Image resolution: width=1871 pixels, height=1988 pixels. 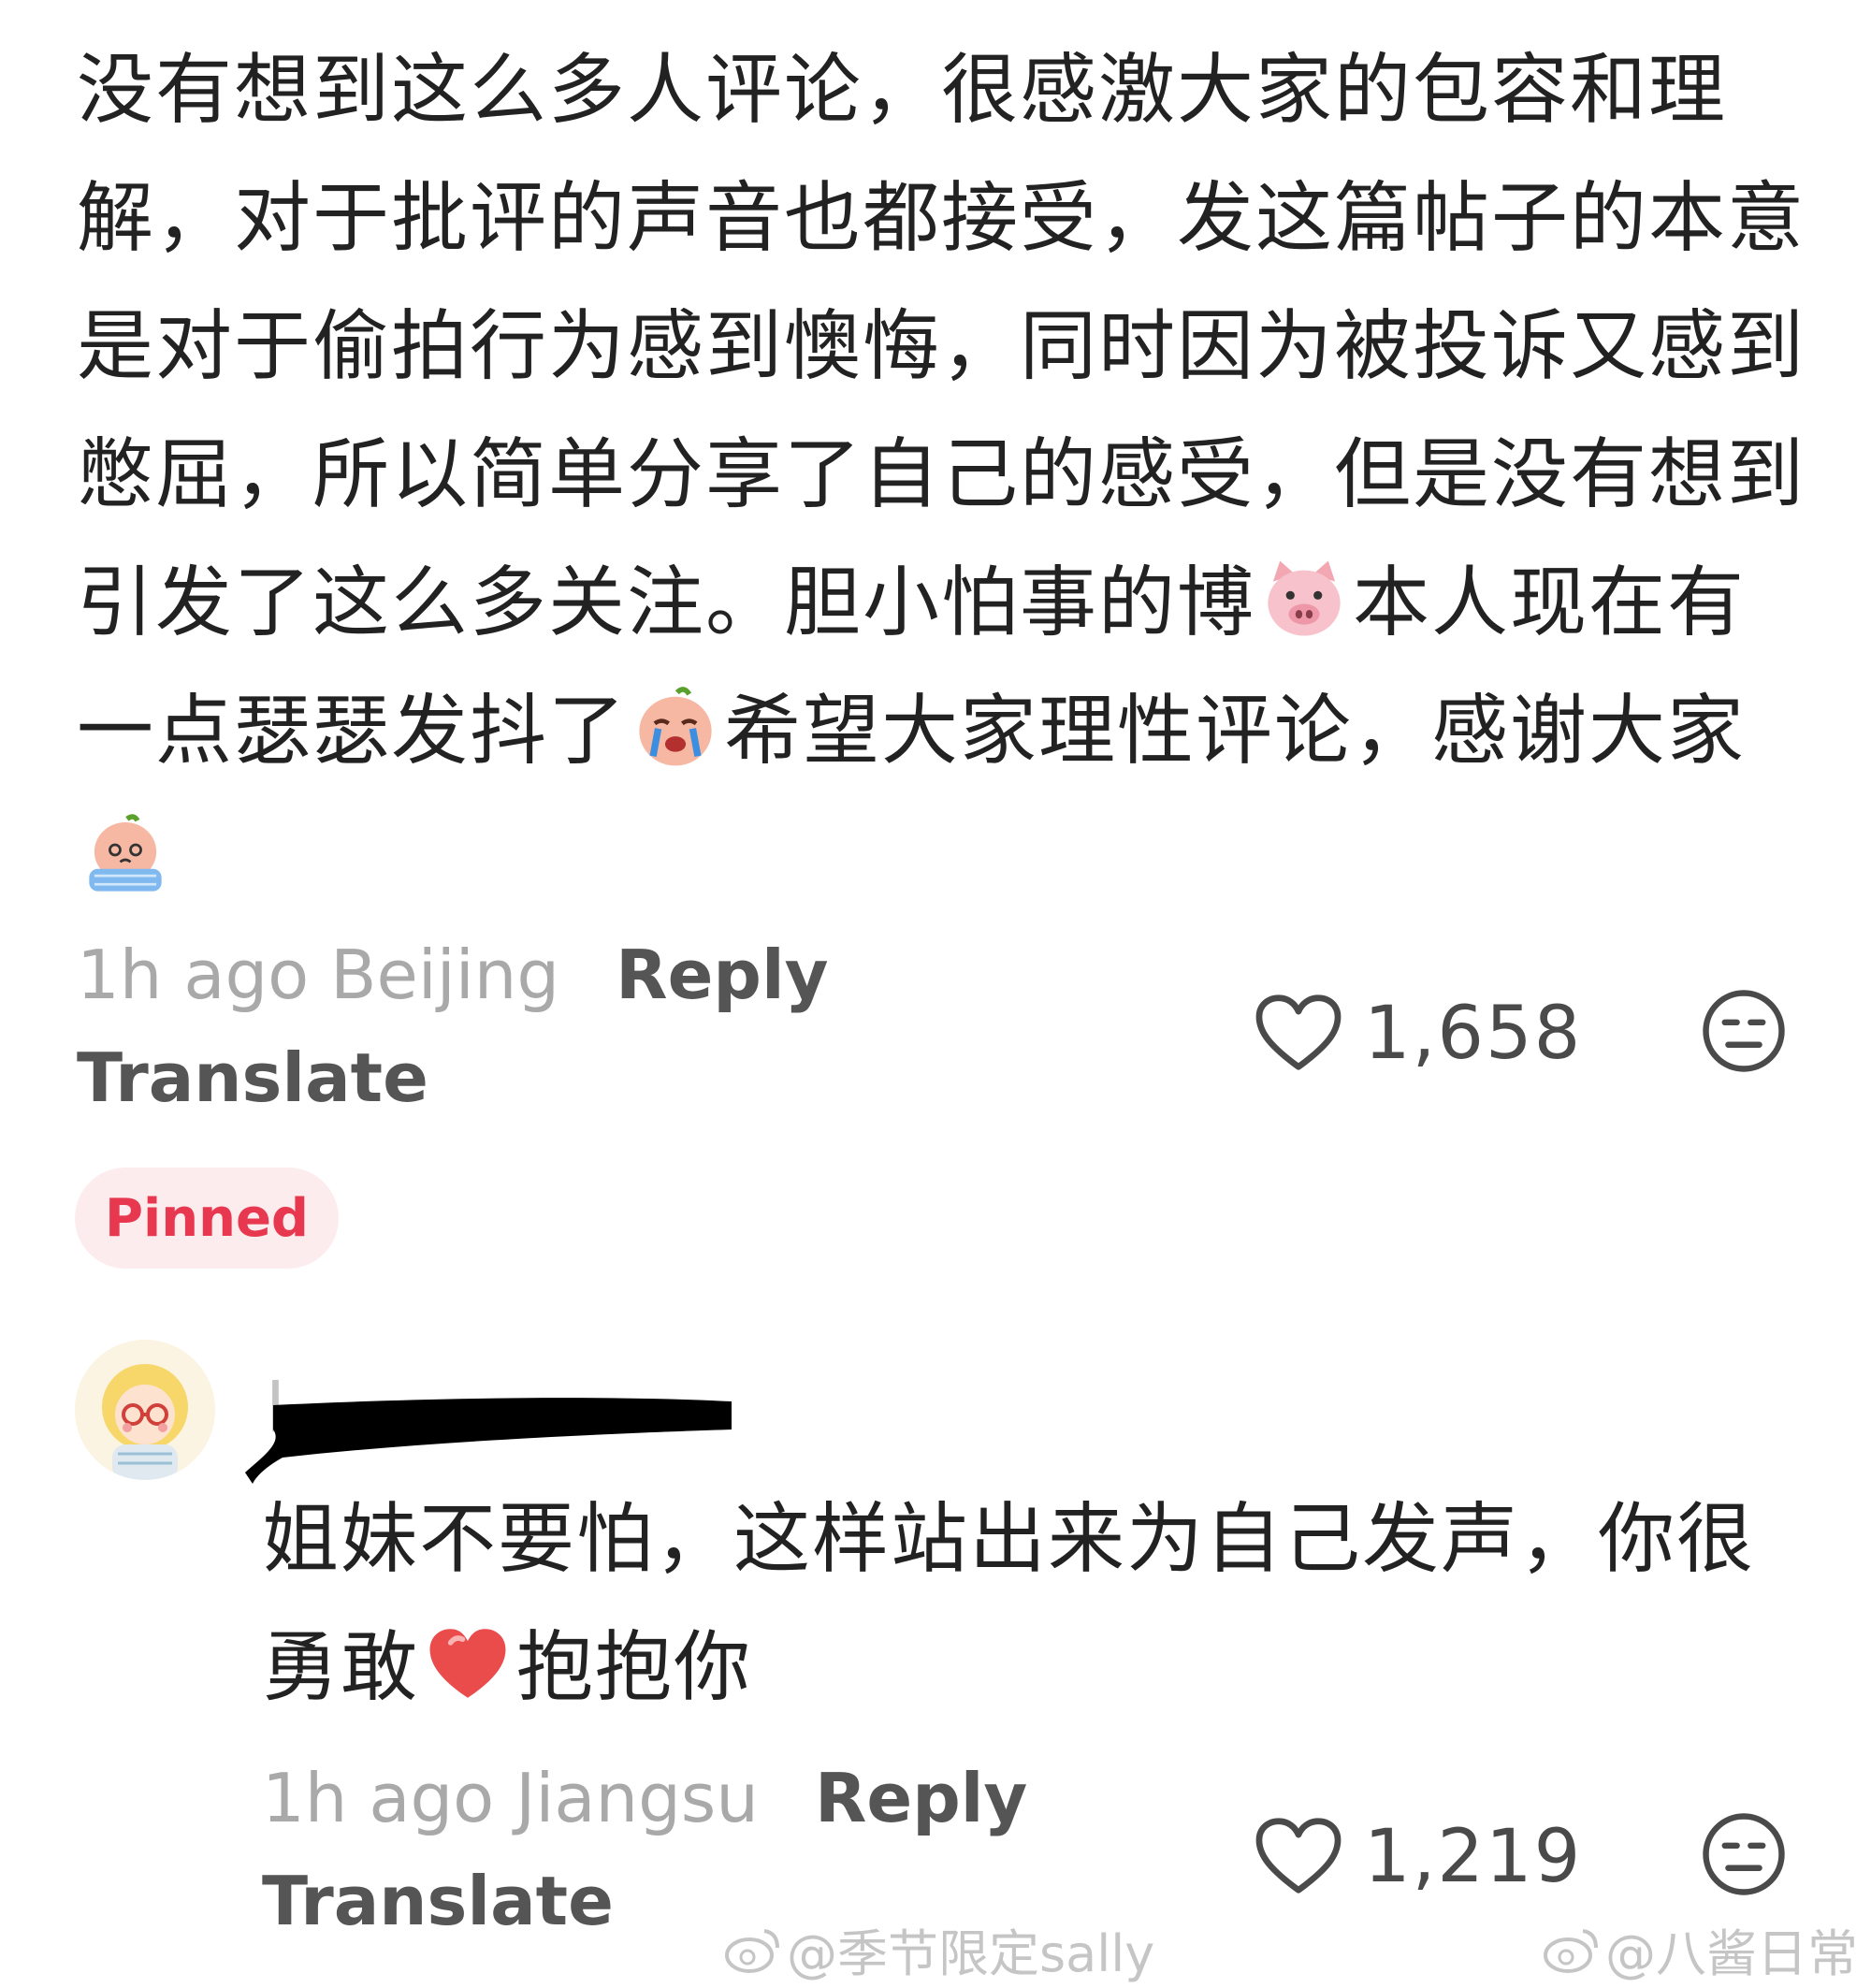 I want to click on comment-time-location: 1h ago Beijing, so click(x=318, y=975).